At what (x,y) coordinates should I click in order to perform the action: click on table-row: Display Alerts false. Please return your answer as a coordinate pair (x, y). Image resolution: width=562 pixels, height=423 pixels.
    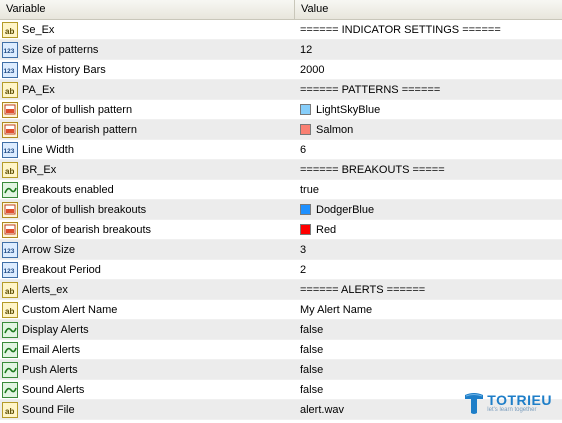
    Looking at the image, I should click on (281, 330).